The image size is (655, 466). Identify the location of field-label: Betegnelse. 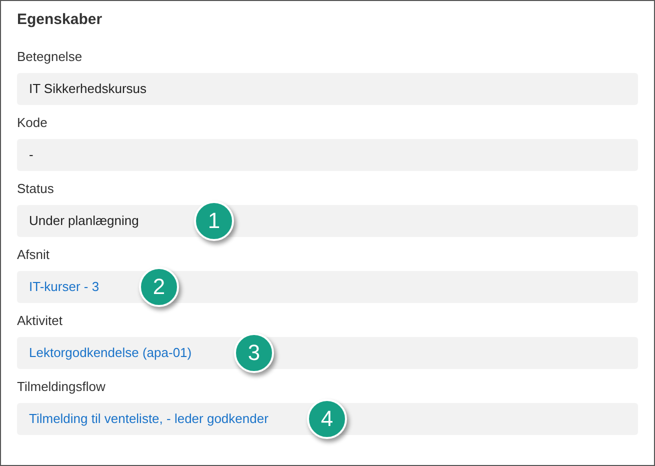
(50, 57).